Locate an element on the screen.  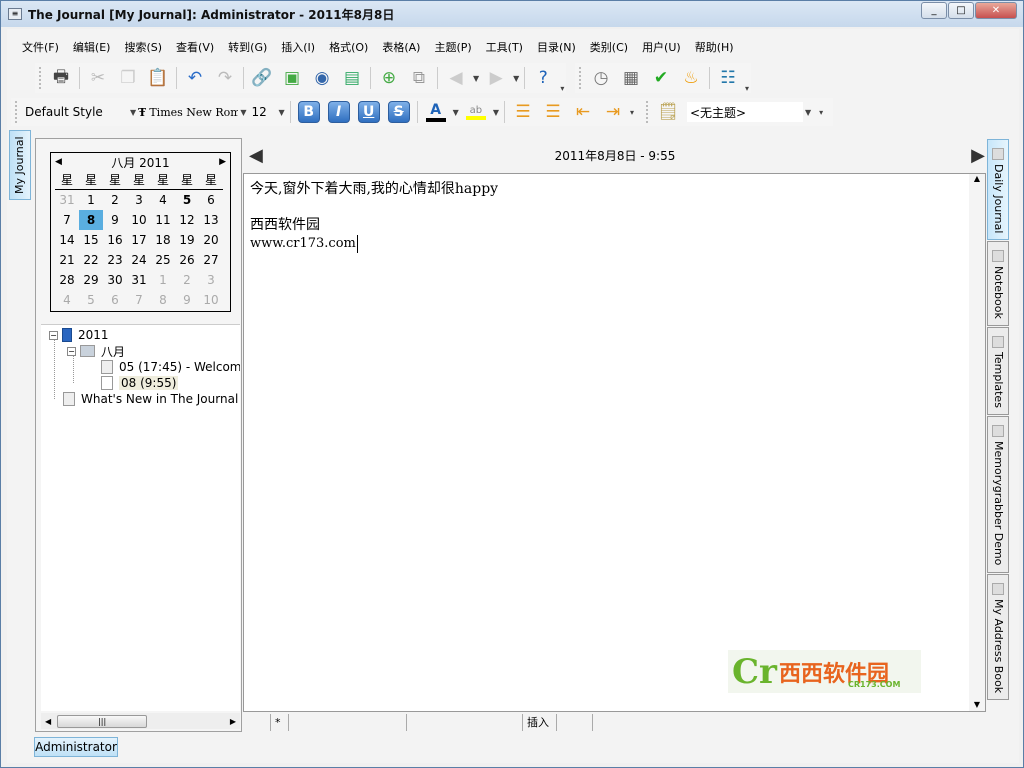
menu-item: 文件(F) is located at coordinates (40, 48).